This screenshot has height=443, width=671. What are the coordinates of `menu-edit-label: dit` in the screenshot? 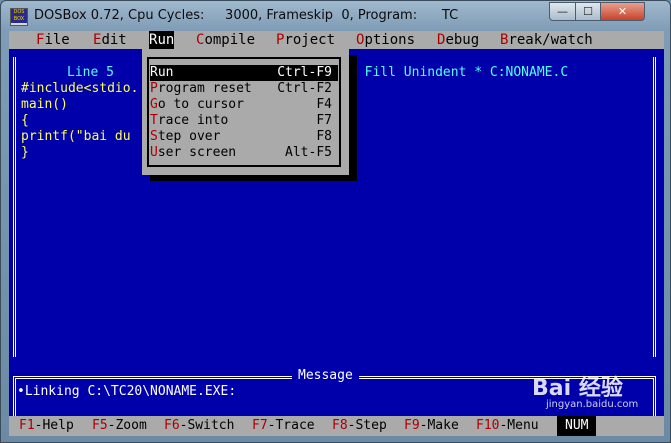 It's located at (114, 40).